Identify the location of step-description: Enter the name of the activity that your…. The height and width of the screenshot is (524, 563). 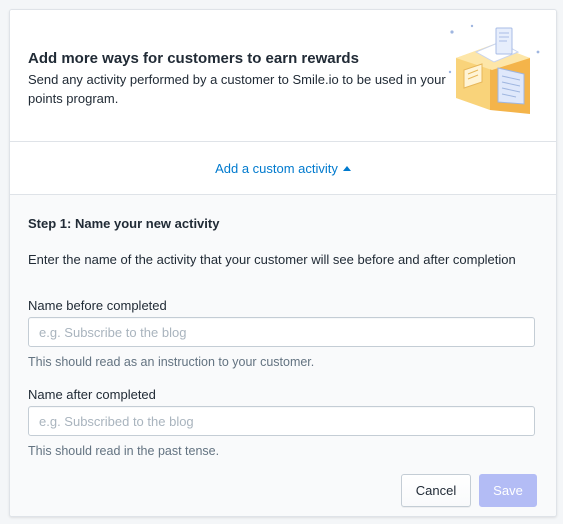
(272, 259).